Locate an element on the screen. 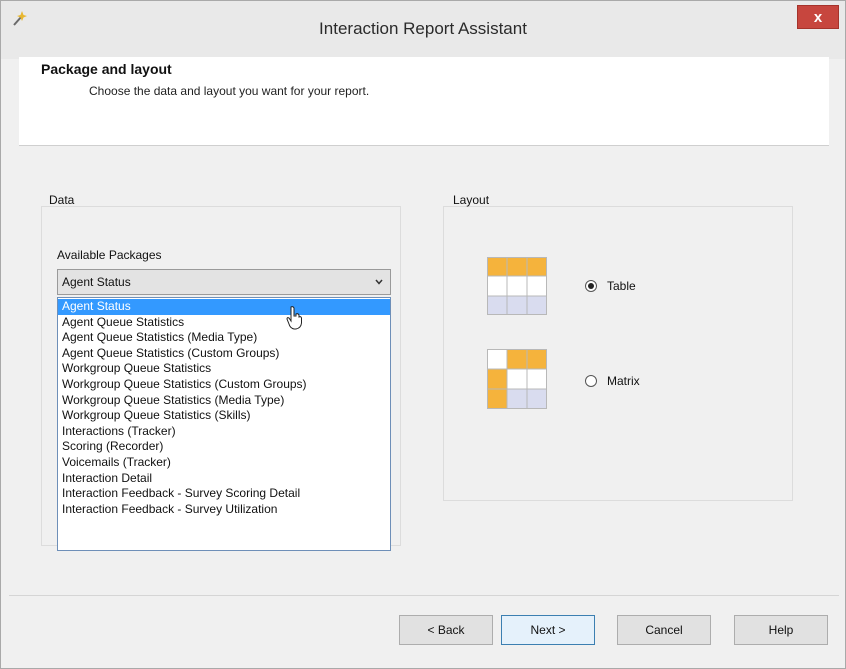  matrix-radio-option: Matrix is located at coordinates (612, 381).